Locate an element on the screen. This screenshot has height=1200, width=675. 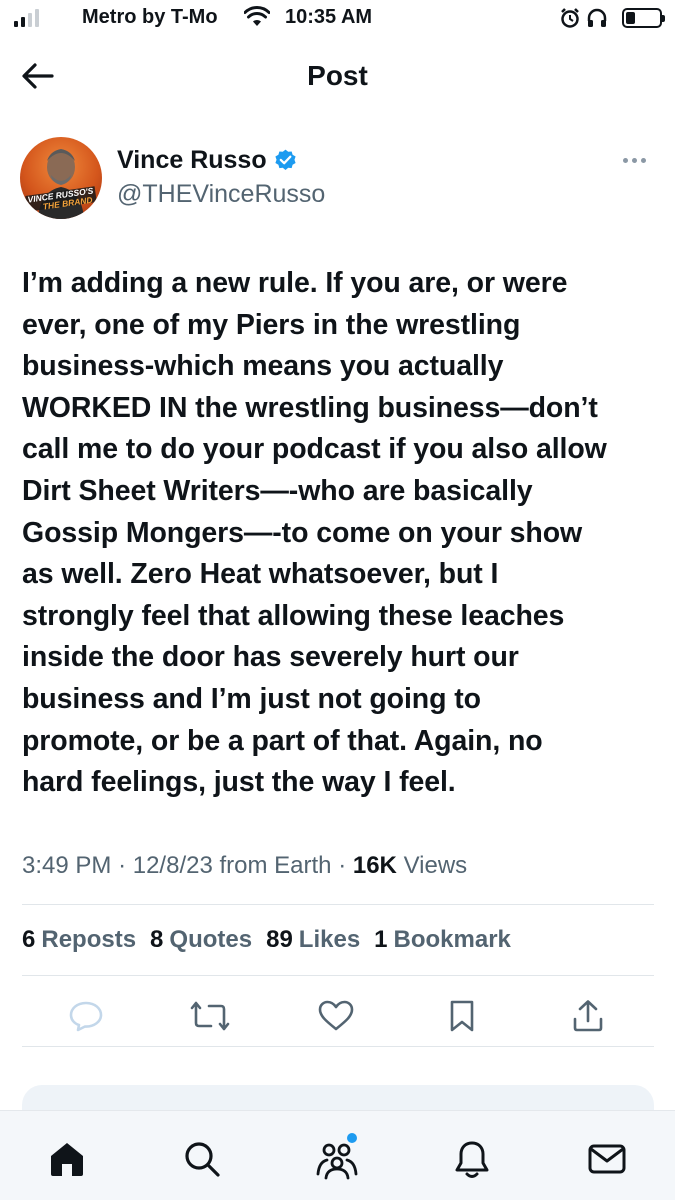
post-text-line: Dirt Sheet Writers—-who are basically is located at coordinates (277, 490).